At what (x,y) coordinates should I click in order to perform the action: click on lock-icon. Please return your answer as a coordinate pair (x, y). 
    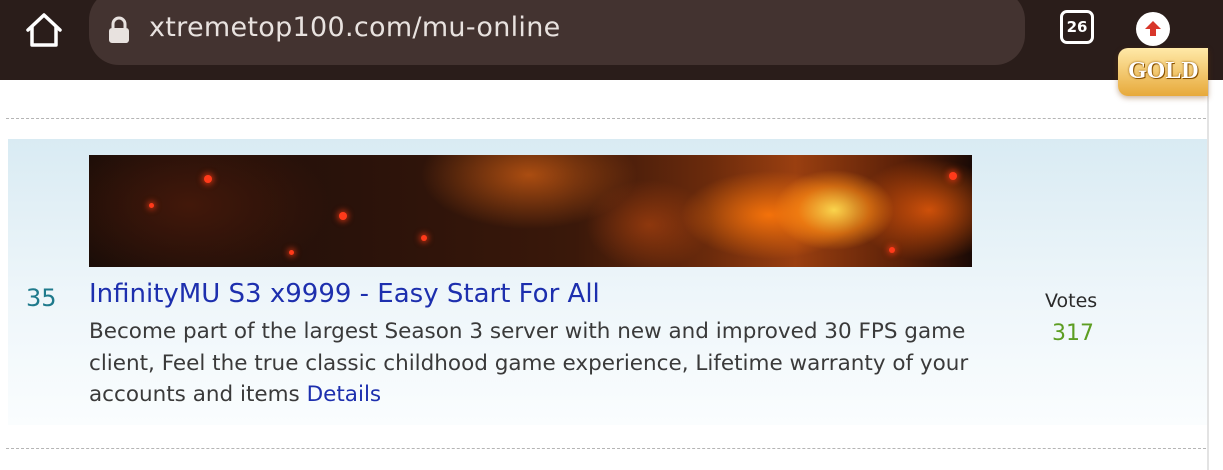
    Looking at the image, I should click on (119, 30).